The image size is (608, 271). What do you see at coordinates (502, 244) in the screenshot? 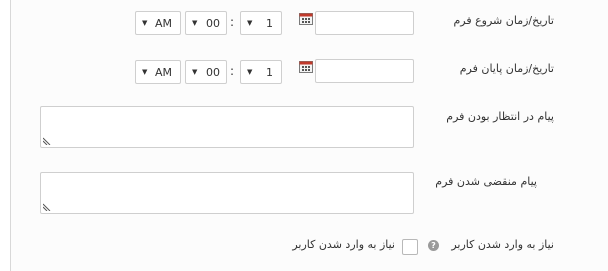
I see `require-login-label: نیاز به وارد شدن کاربر` at bounding box center [502, 244].